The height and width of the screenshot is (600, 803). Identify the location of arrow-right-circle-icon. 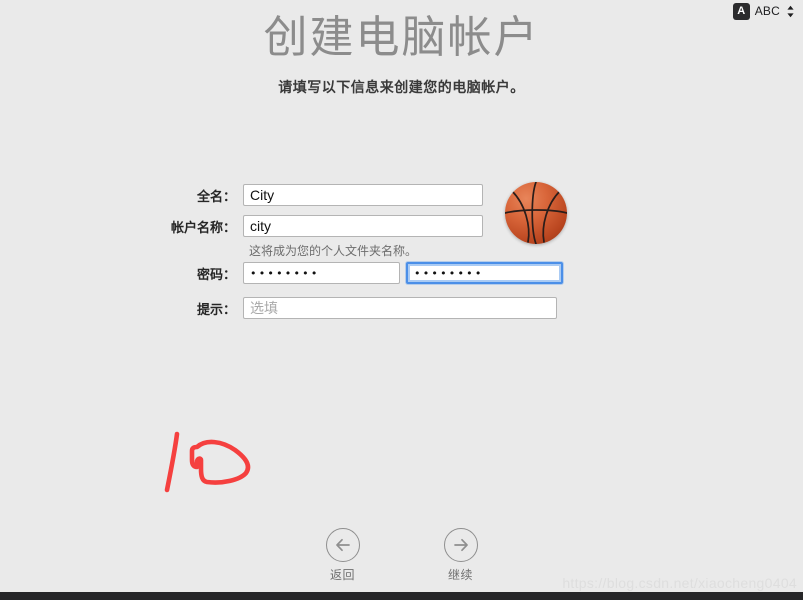
(460, 545).